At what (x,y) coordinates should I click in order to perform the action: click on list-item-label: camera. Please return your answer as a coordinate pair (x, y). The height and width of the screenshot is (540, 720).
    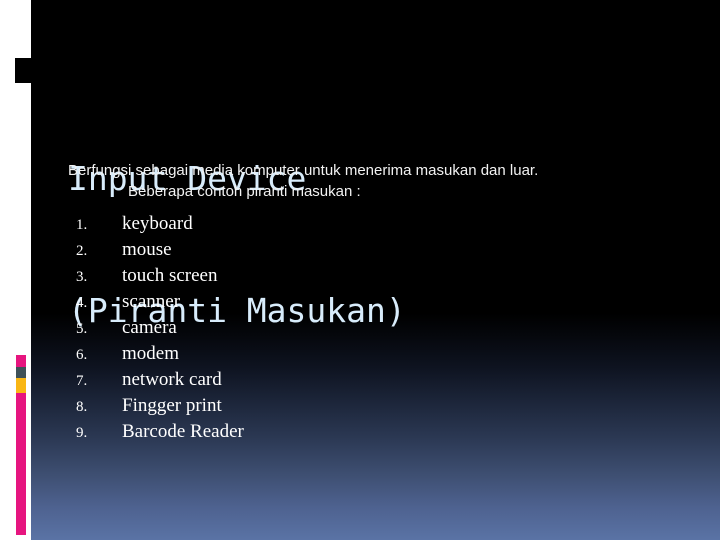
    Looking at the image, I should click on (149, 327).